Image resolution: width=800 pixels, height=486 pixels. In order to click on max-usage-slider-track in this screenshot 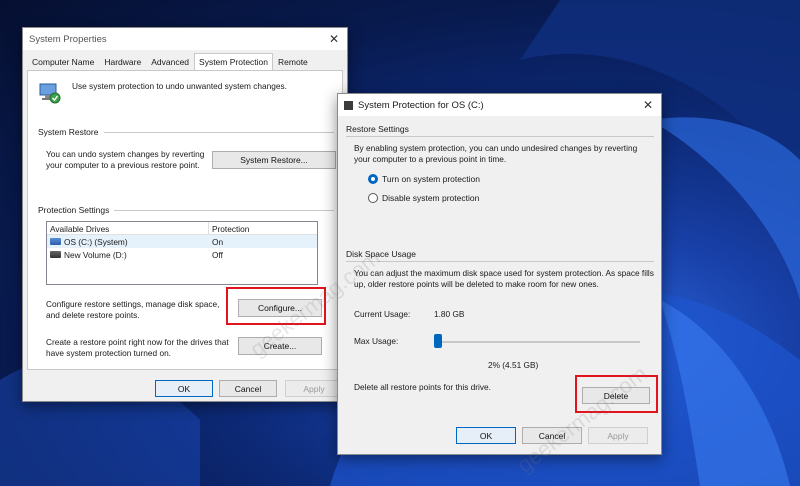, I will do `click(539, 342)`.